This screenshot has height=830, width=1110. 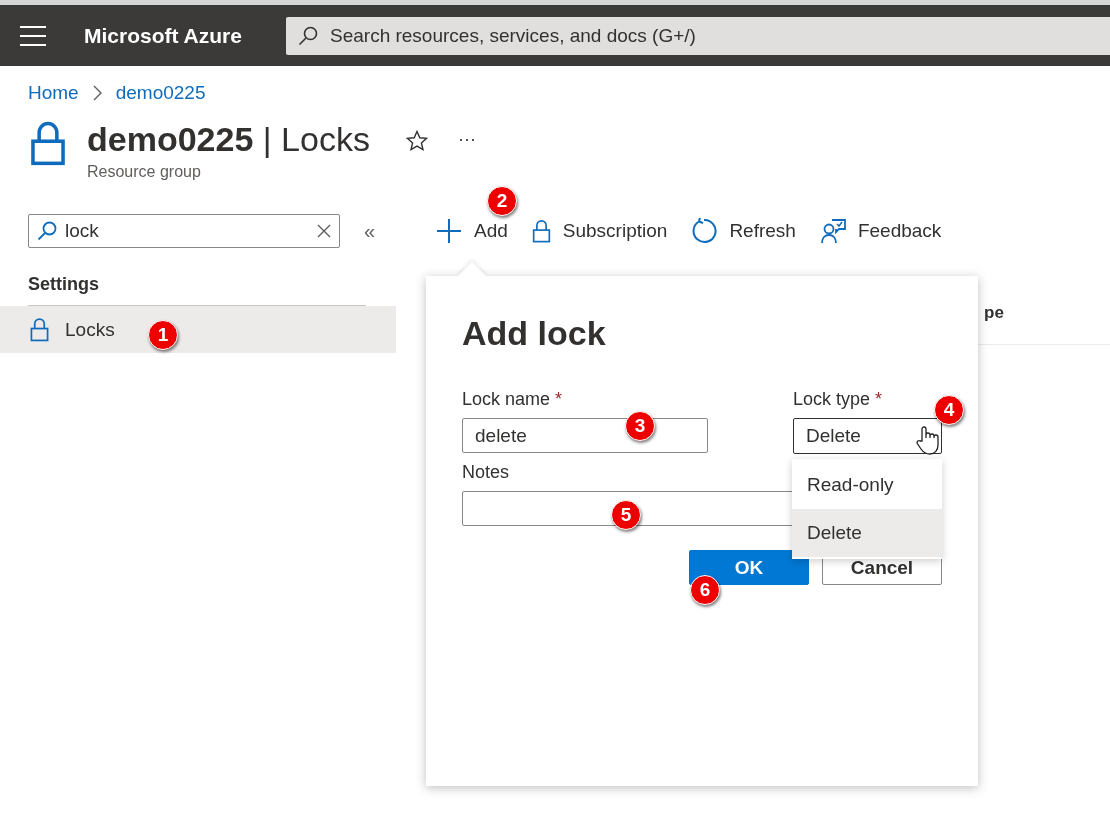 I want to click on panel-title: Add lock, so click(x=534, y=333).